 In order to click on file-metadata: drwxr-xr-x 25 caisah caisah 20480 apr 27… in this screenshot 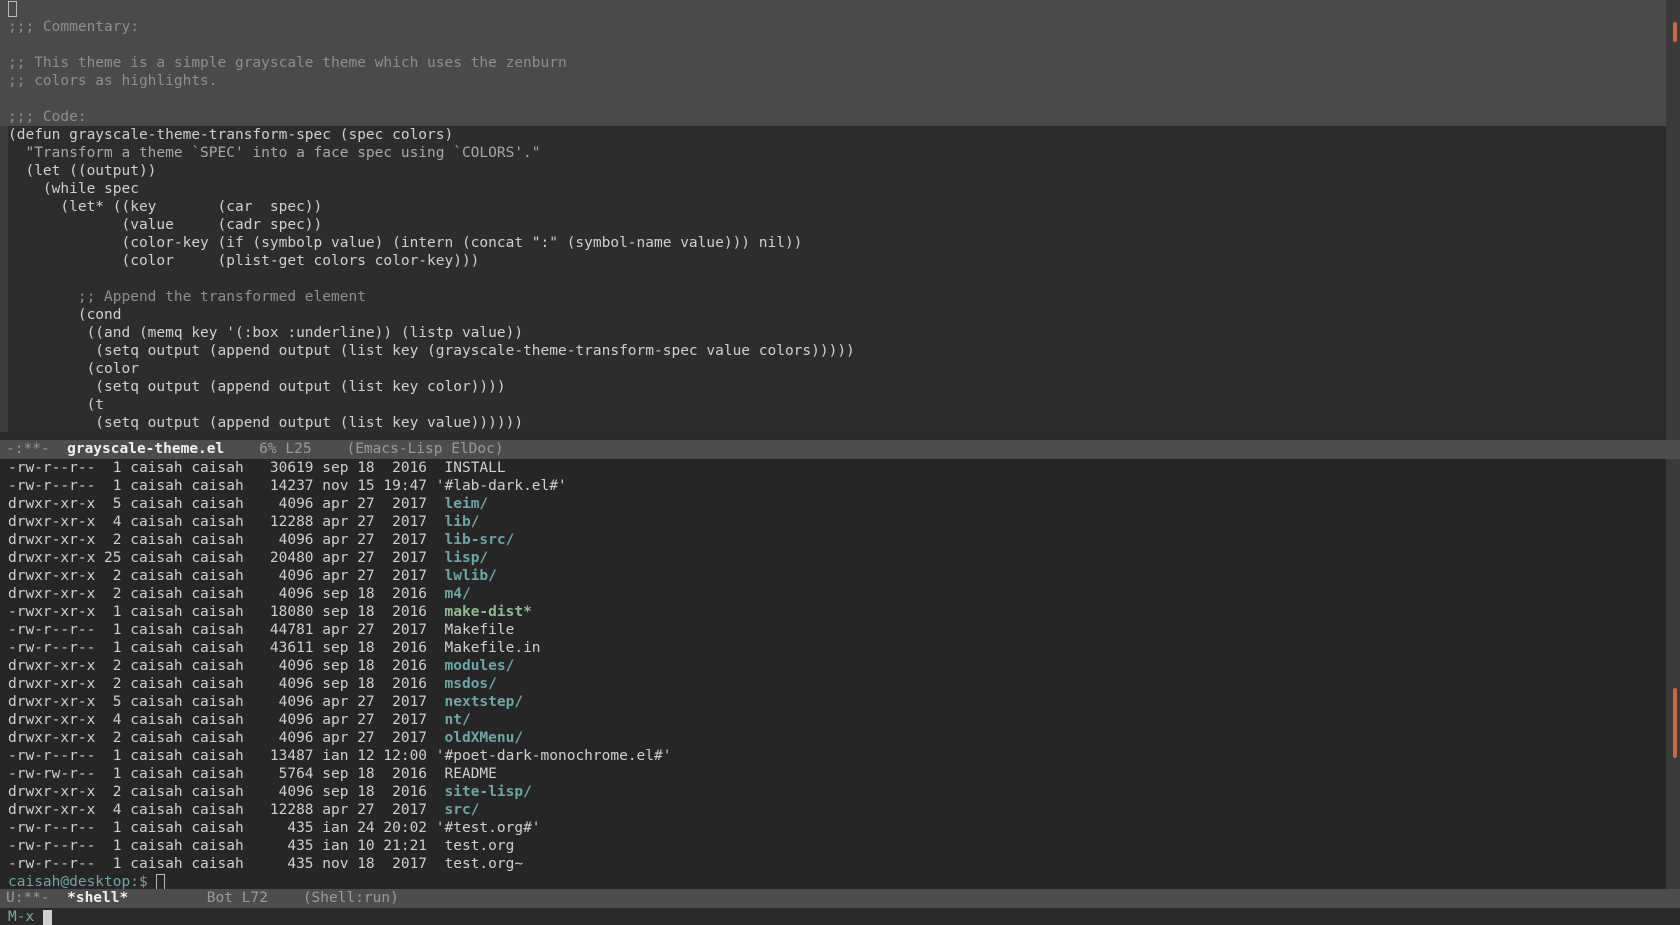, I will do `click(226, 558)`.